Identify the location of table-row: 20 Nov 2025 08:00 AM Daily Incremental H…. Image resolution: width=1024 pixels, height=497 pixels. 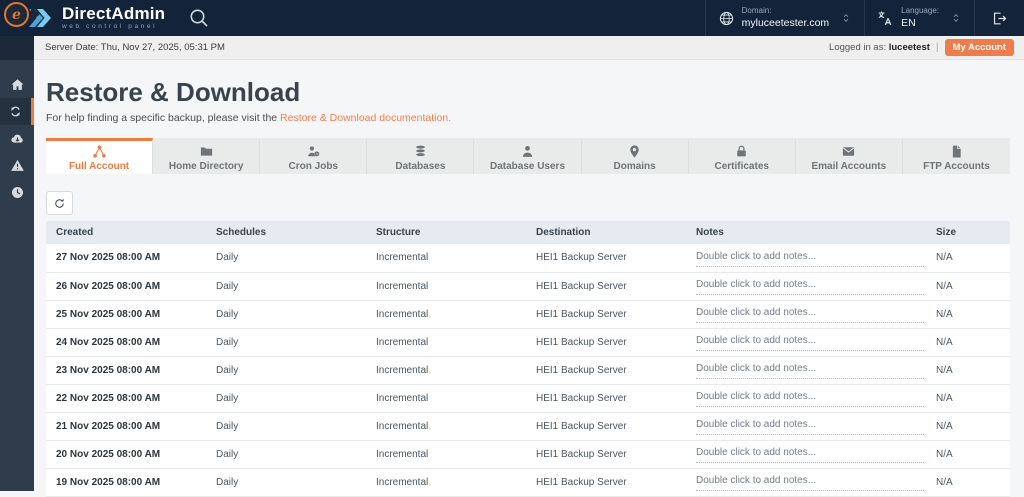
(528, 454).